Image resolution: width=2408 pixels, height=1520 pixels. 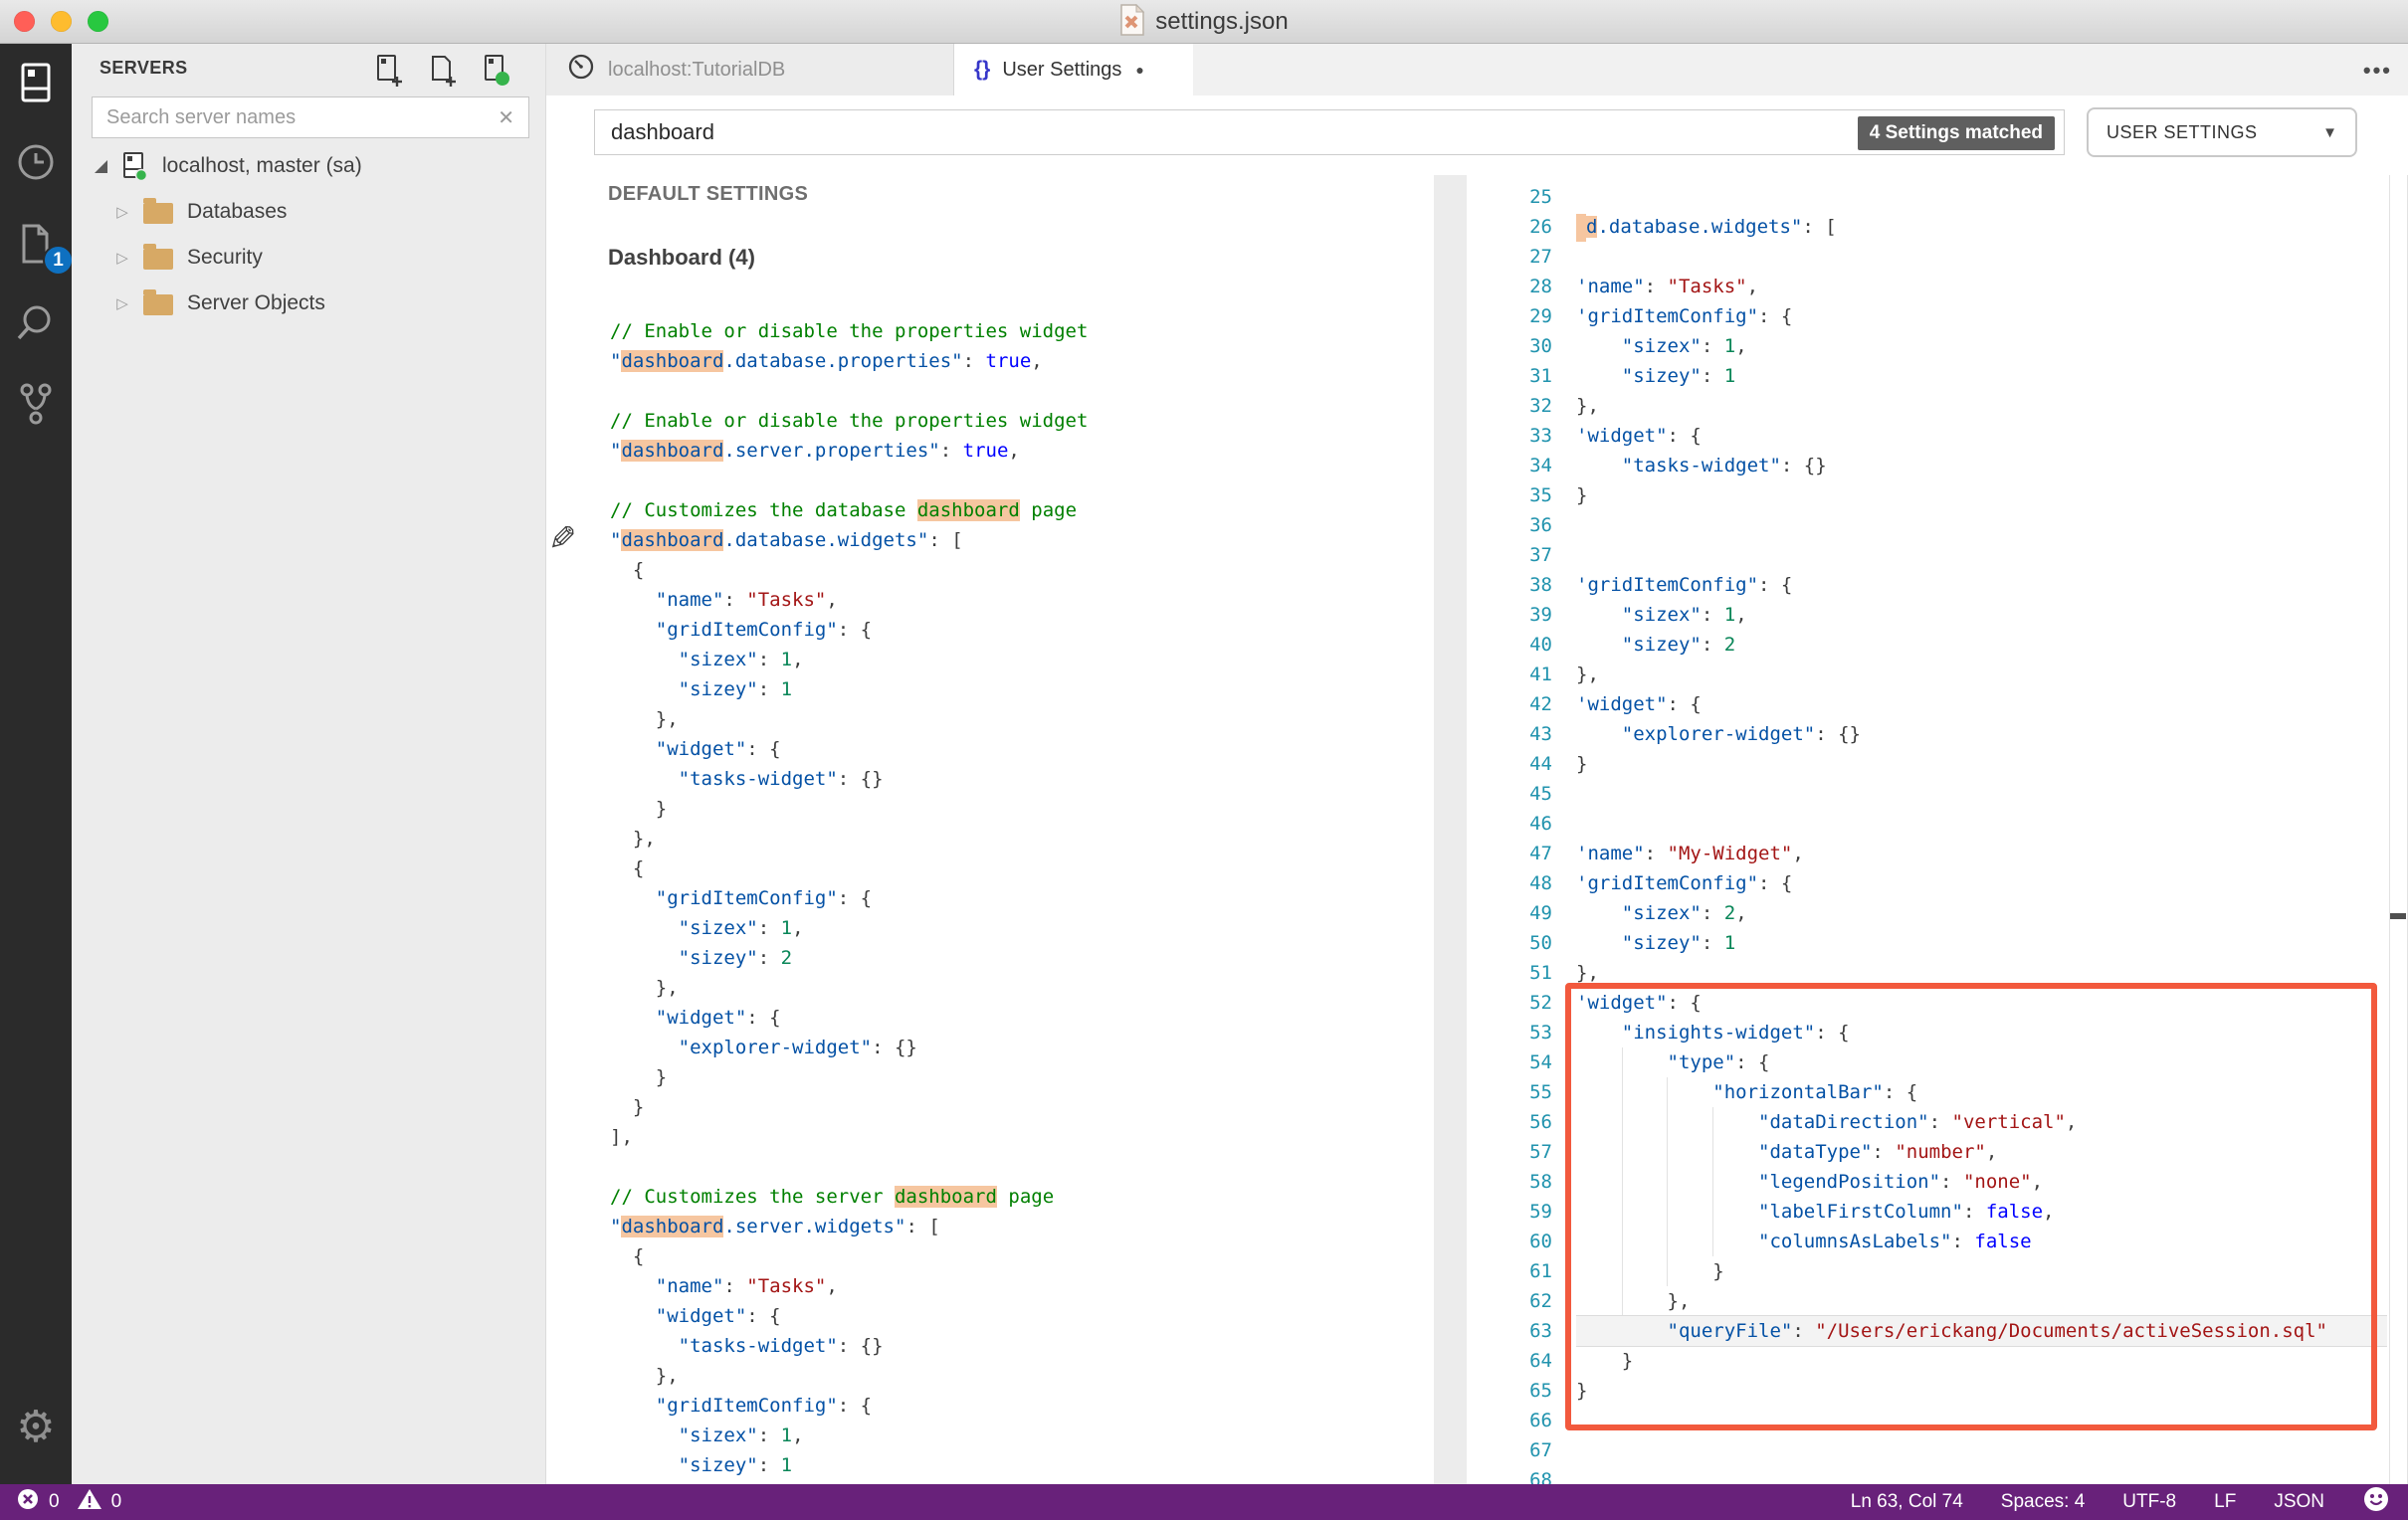 I want to click on code-line: 28'name": "Tasks",, so click(x=1937, y=286).